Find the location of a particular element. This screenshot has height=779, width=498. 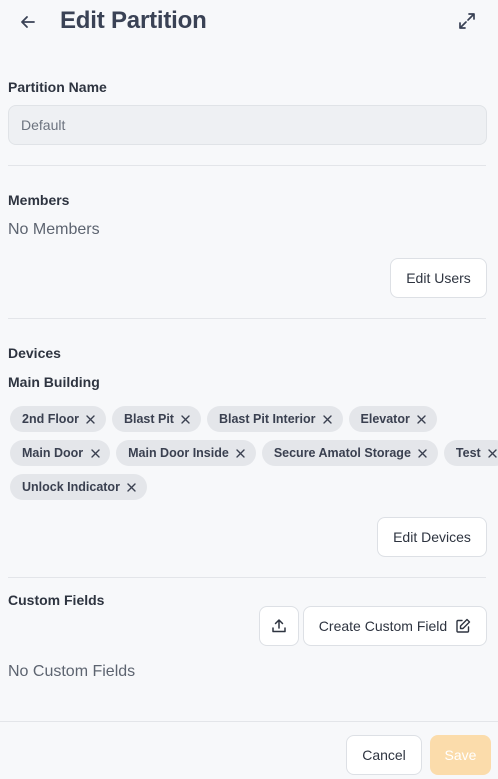

chip-label: Elevator is located at coordinates (385, 419).